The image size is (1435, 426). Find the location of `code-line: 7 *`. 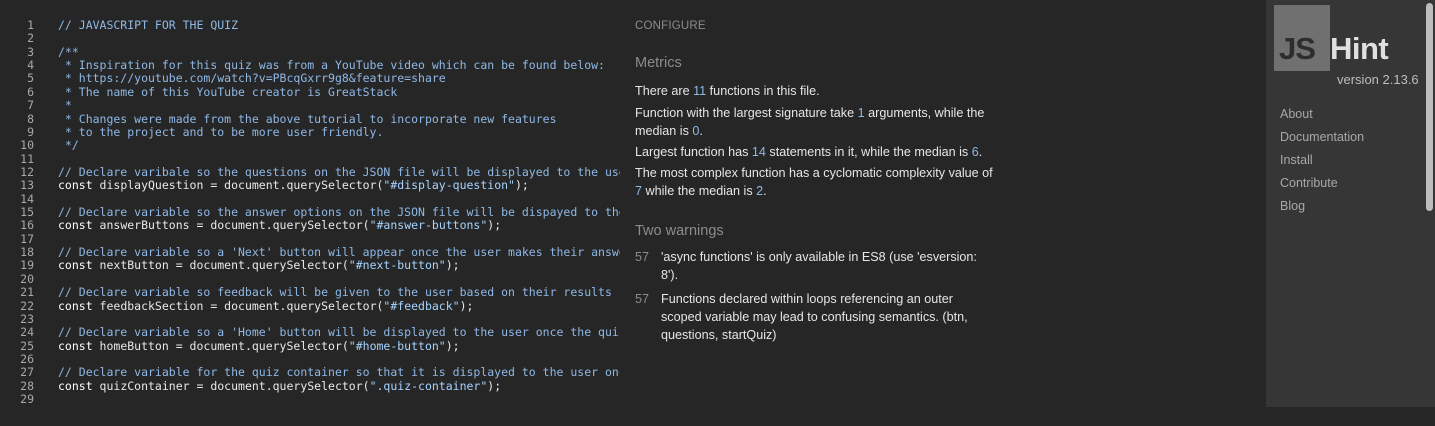

code-line: 7 * is located at coordinates (310, 105).